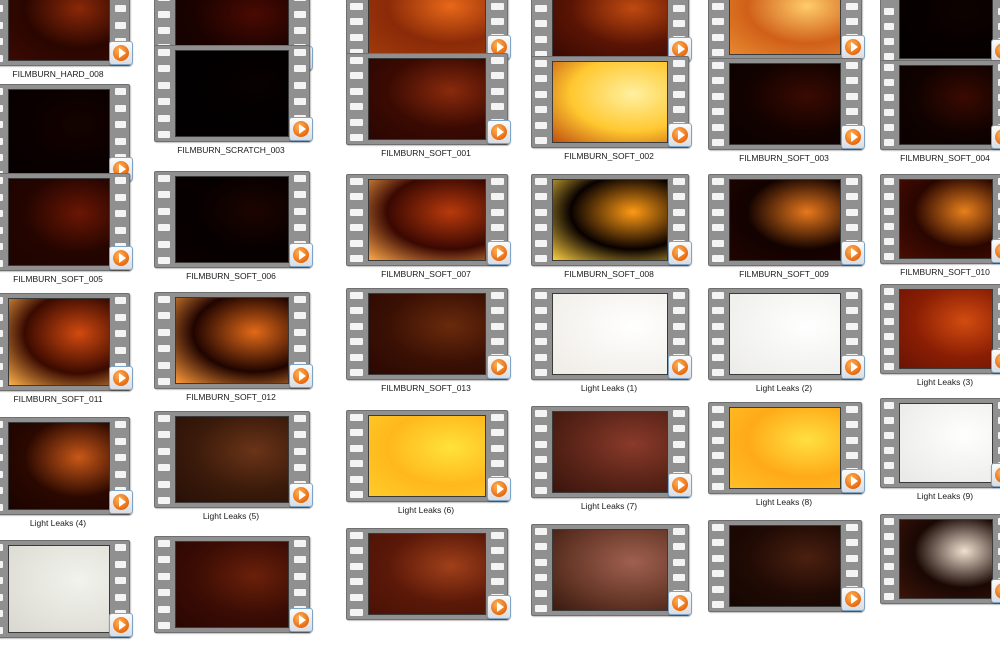  Describe the element at coordinates (786, 113) in the screenshot. I see `video-file-item: FILMBURN_SOFT_003` at that location.